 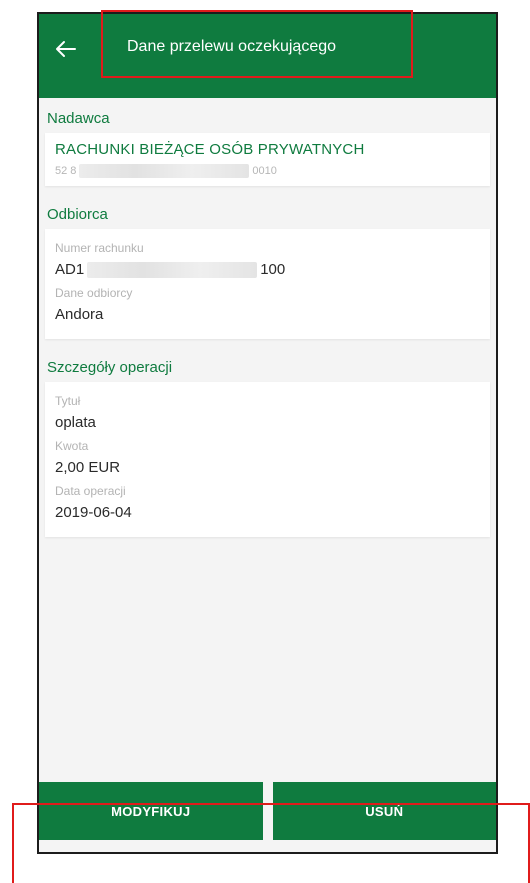 I want to click on date-label: Data operacji, so click(x=90, y=491).